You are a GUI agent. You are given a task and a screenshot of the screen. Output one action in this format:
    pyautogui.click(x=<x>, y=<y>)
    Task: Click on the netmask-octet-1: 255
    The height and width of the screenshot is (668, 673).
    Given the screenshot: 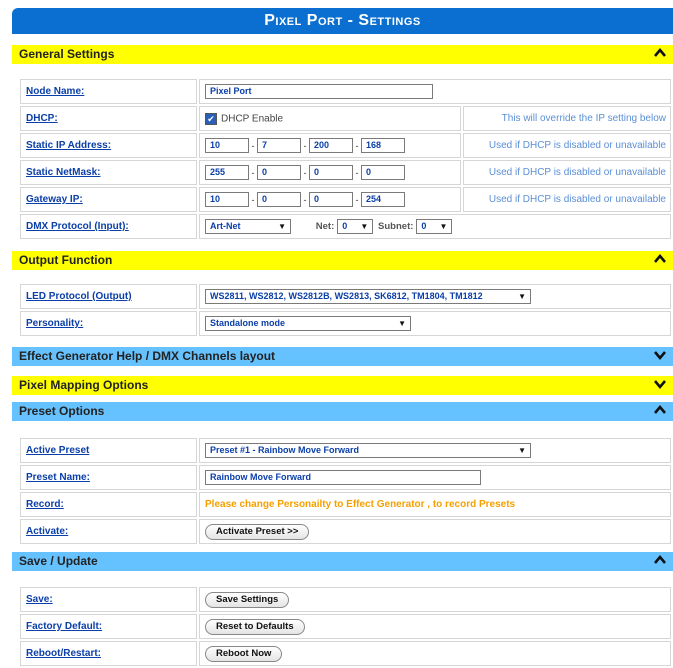 What is the action you would take?
    pyautogui.click(x=227, y=172)
    